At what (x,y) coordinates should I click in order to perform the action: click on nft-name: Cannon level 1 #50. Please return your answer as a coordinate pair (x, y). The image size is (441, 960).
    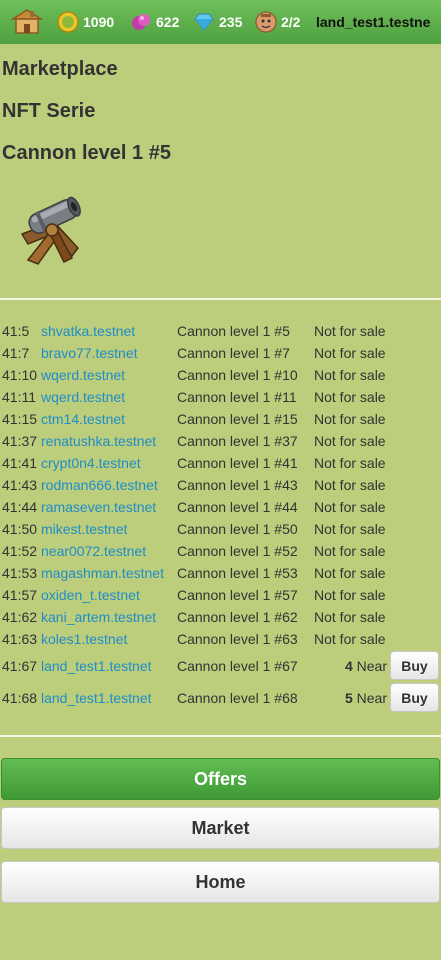
    Looking at the image, I should click on (237, 529).